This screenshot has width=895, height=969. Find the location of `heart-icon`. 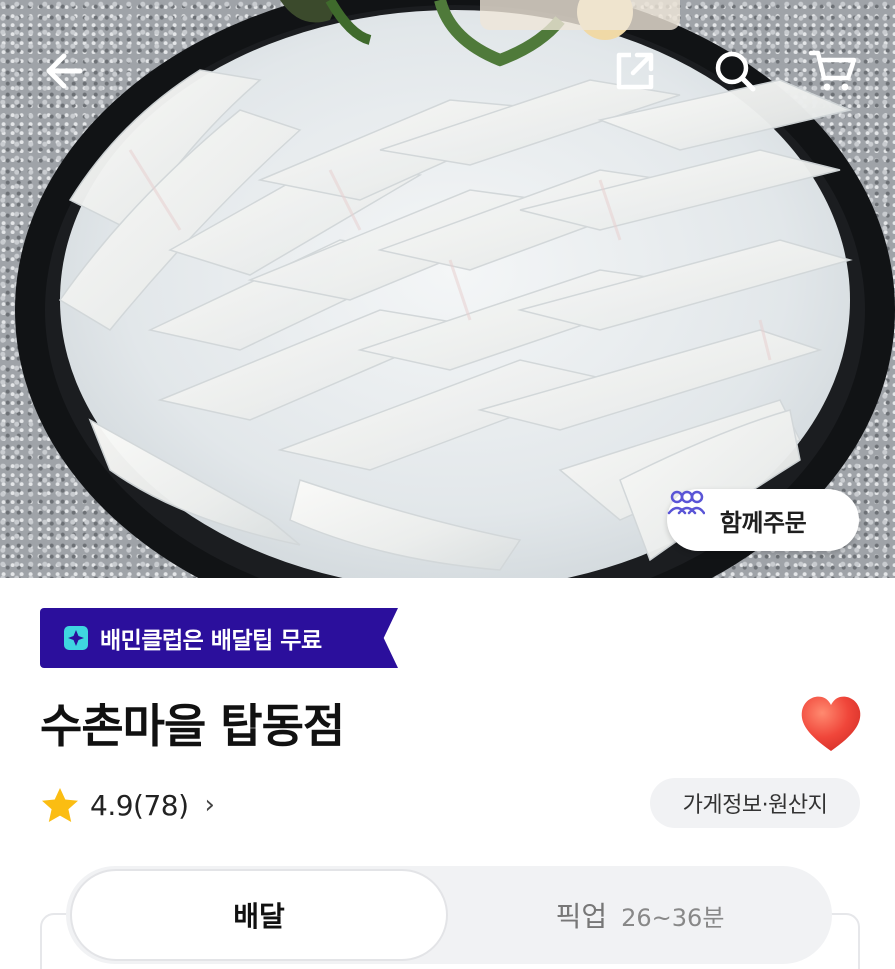

heart-icon is located at coordinates (831, 723).